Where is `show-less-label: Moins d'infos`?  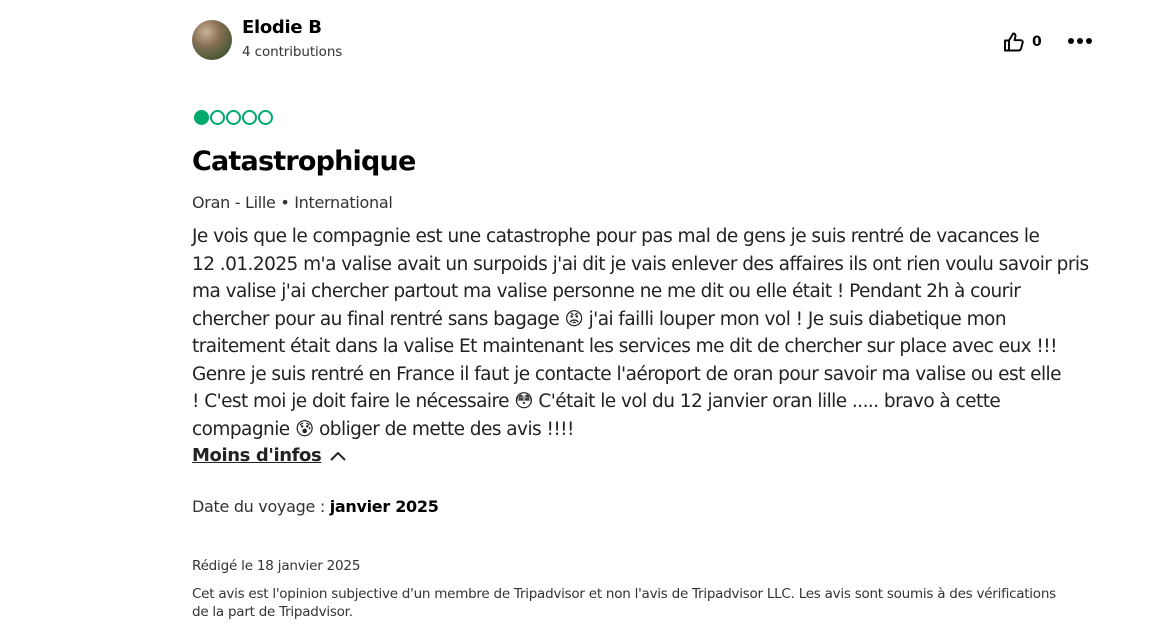 show-less-label: Moins d'infos is located at coordinates (257, 455).